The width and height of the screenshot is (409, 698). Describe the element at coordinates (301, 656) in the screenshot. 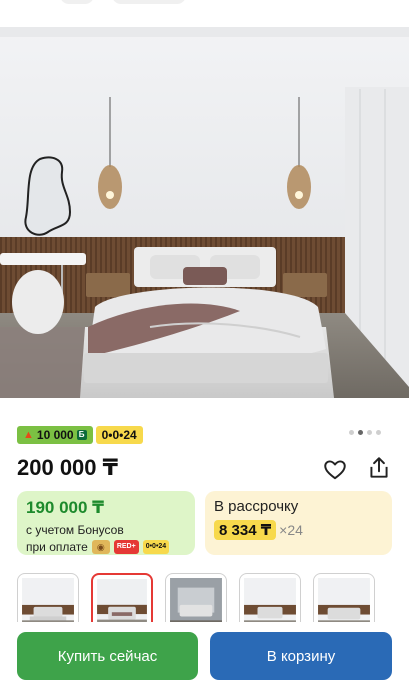

I see `add-to-cart-button: В корзину` at that location.